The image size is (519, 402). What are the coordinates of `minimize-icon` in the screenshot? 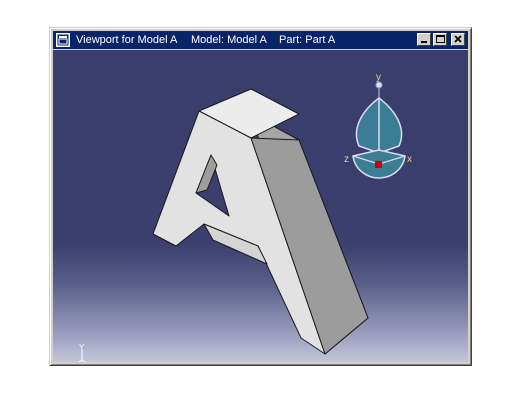 It's located at (424, 42).